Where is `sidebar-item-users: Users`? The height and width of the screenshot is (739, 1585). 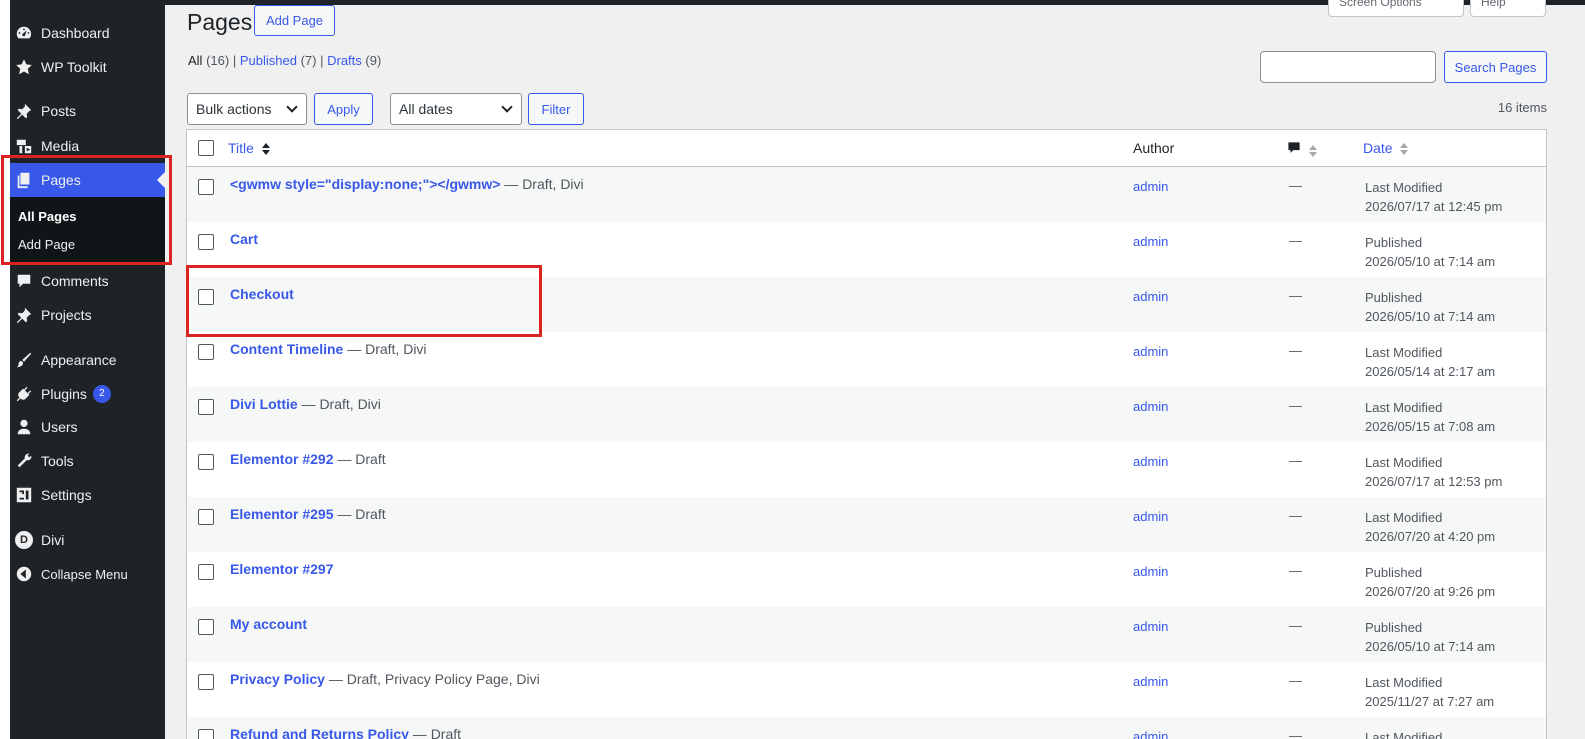
sidebar-item-users: Users is located at coordinates (87, 427).